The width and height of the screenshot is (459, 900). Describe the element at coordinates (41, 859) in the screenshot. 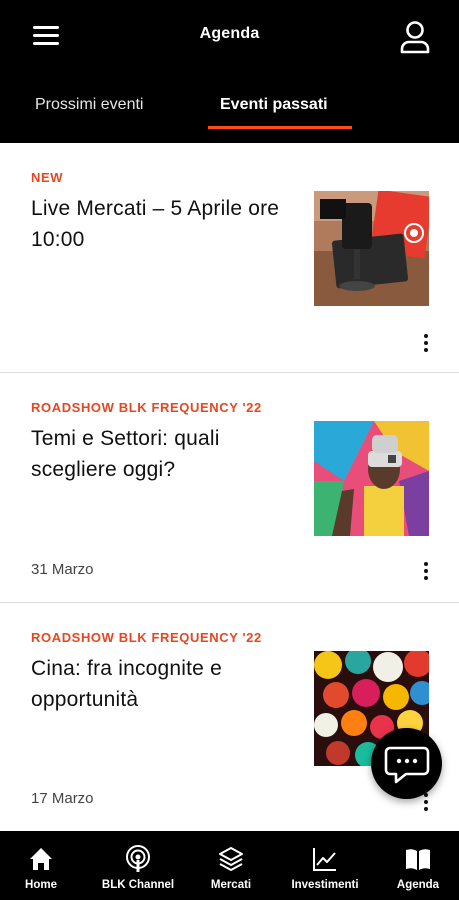

I see `home-icon` at that location.